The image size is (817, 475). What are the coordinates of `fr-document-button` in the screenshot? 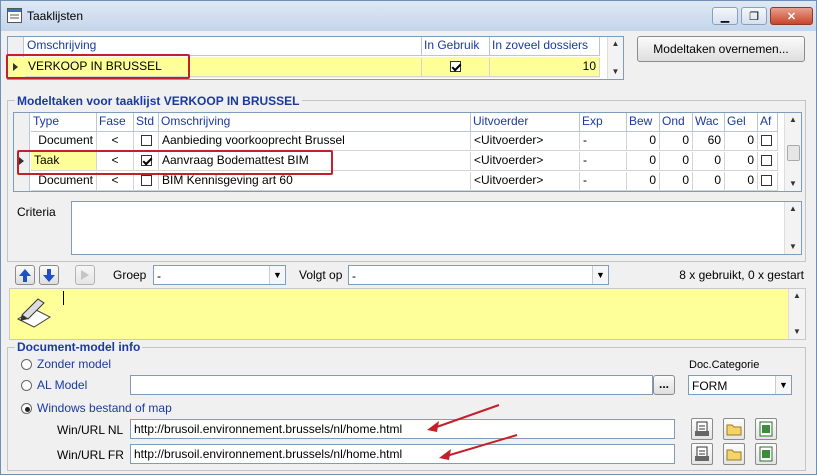 It's located at (702, 454).